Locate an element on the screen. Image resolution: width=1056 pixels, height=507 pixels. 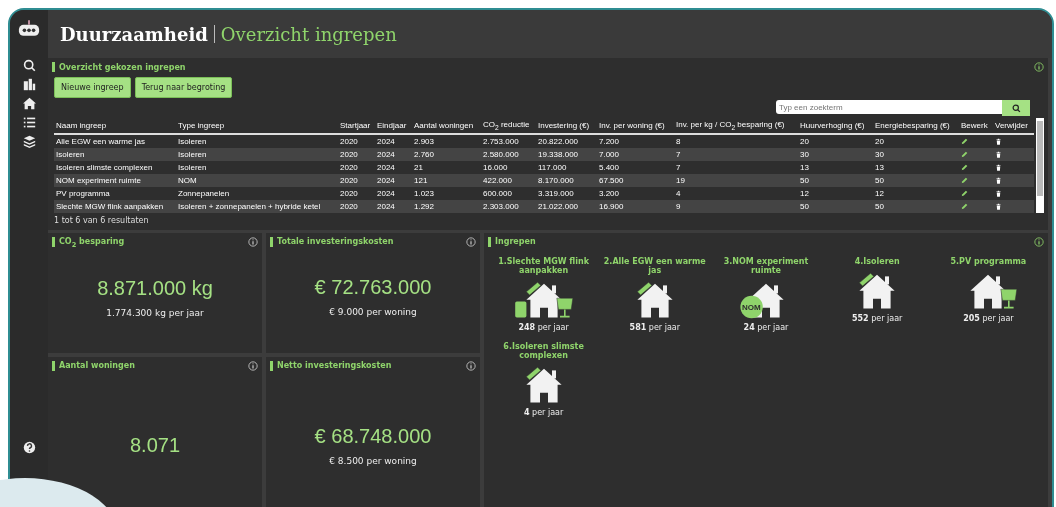
home-icon is located at coordinates (29, 103).